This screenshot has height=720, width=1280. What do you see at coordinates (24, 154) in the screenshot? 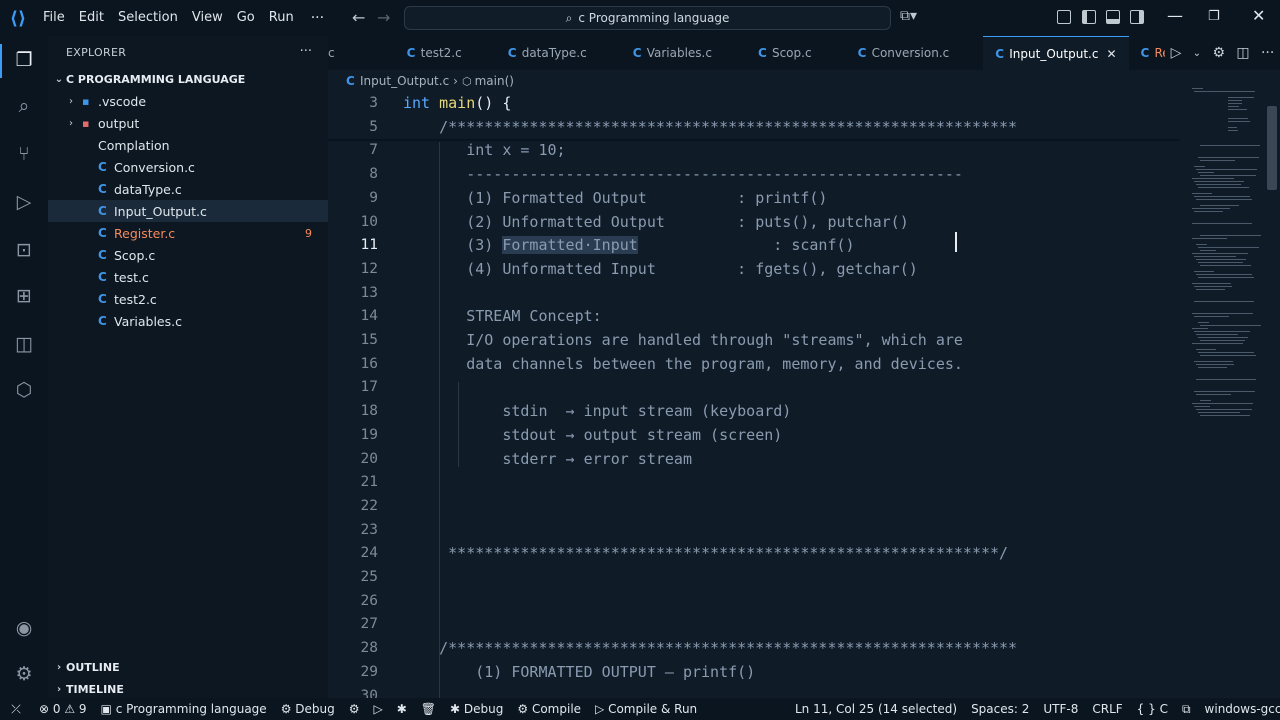
I see `source-control-icon: ⑂` at bounding box center [24, 154].